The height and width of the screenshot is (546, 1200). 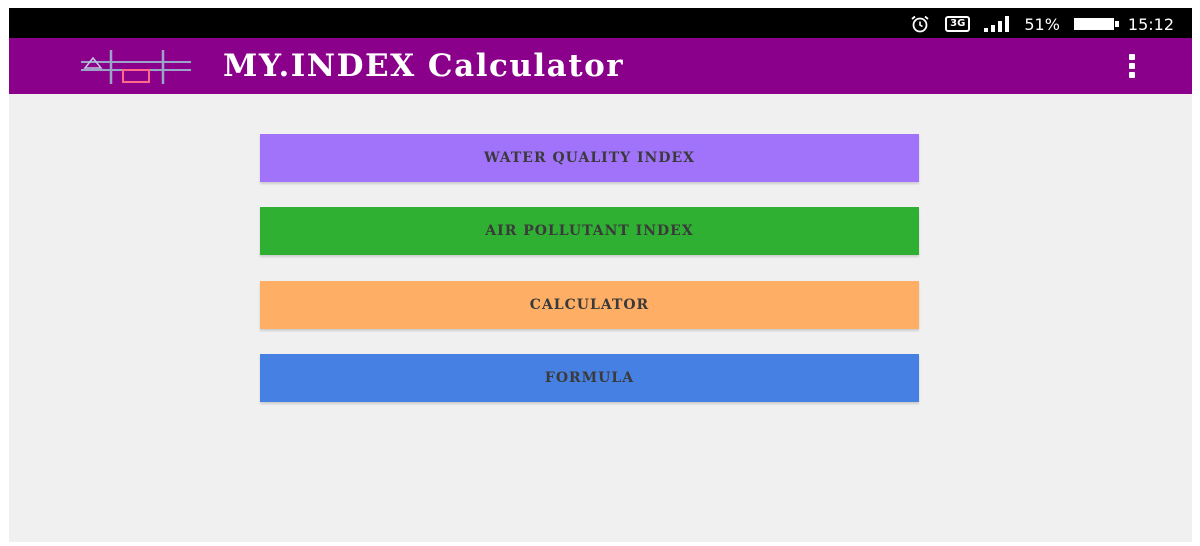 I want to click on battery-percent: 51%, so click(x=1042, y=24).